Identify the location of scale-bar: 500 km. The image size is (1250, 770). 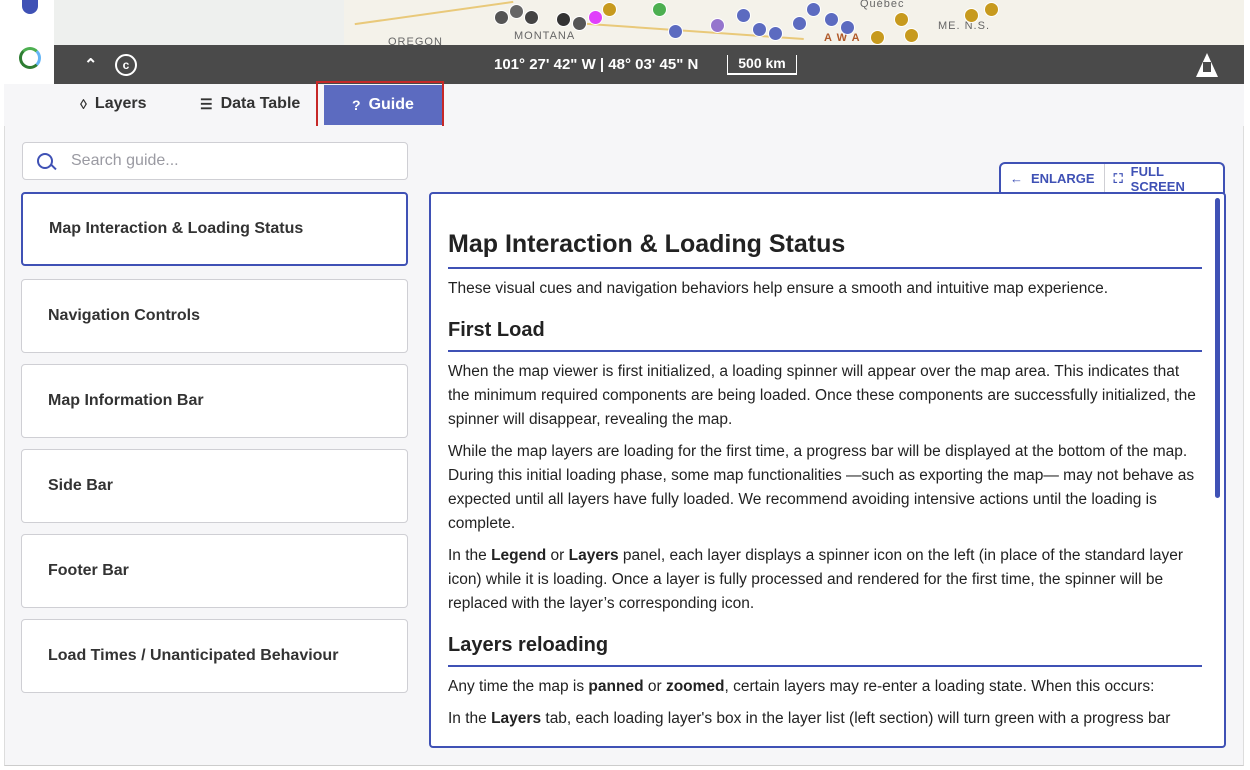
(762, 65).